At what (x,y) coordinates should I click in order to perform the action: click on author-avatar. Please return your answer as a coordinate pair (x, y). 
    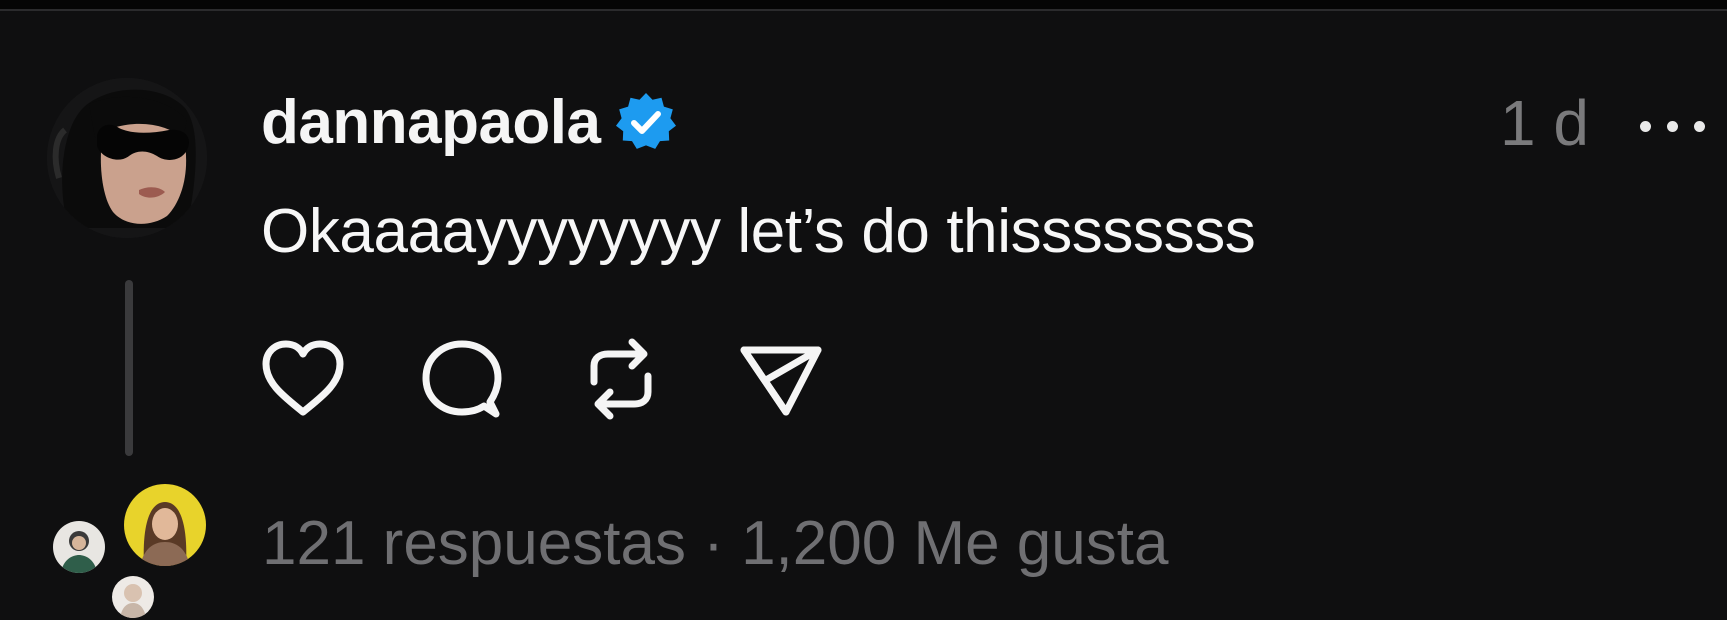
    Looking at the image, I should click on (127, 158).